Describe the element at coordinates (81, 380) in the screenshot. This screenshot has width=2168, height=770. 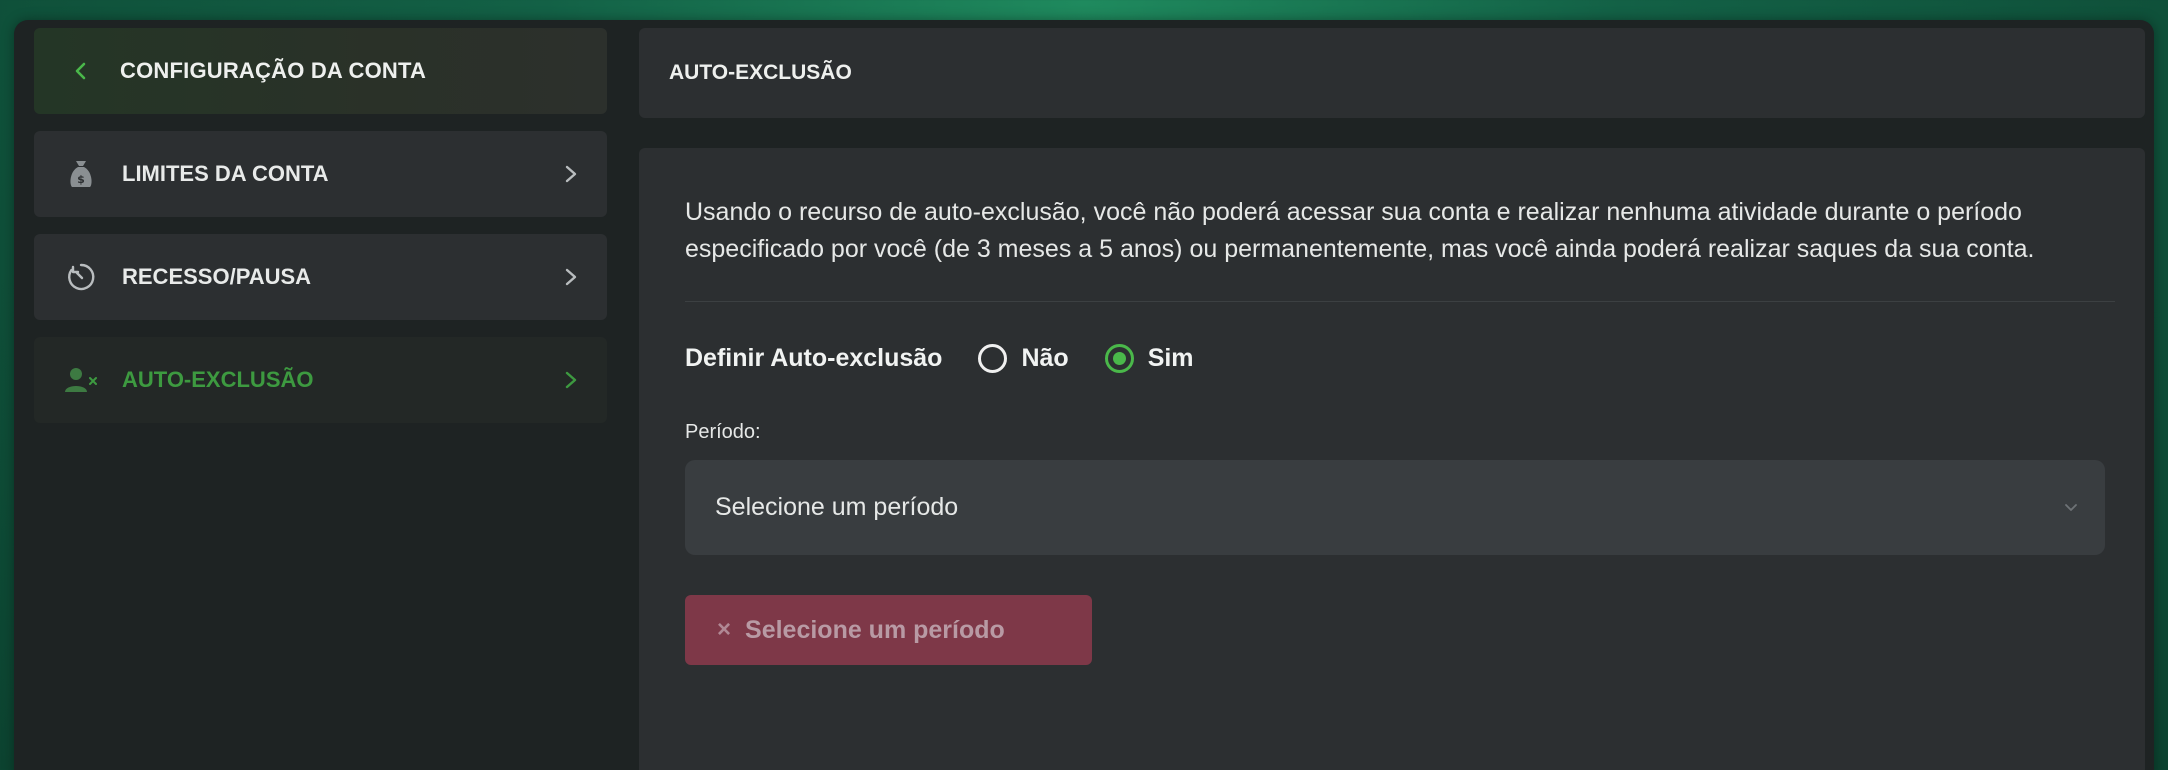
I see `user-x-icon` at that location.